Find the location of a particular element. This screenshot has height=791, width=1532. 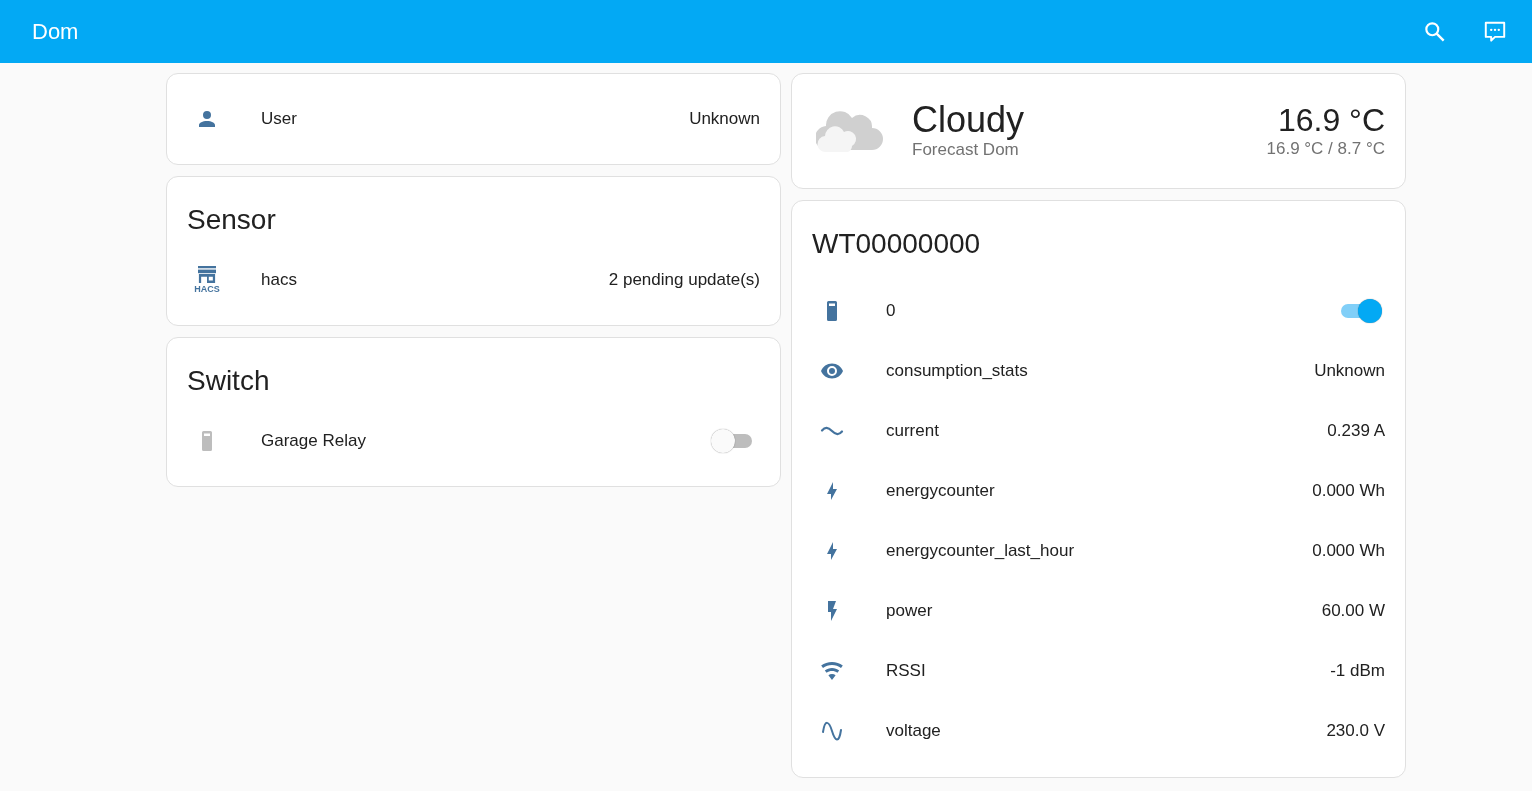

entity-state: 2 pending update(s) is located at coordinates (684, 280).